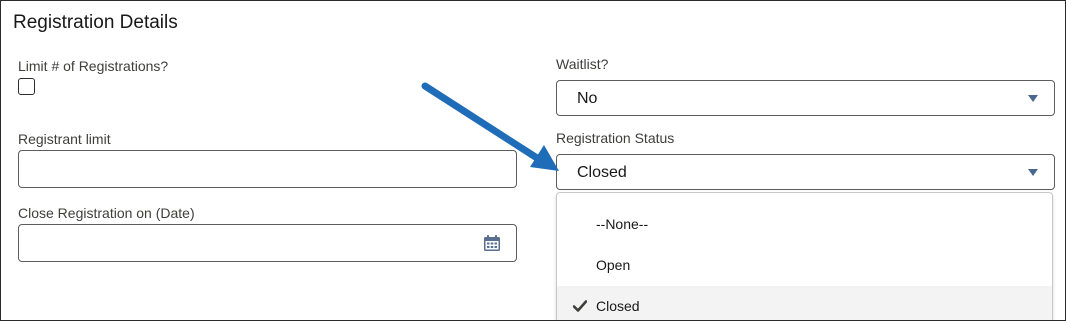 This screenshot has height=321, width=1066. Describe the element at coordinates (615, 138) in the screenshot. I see `registration-status-label: Registration Status` at that location.